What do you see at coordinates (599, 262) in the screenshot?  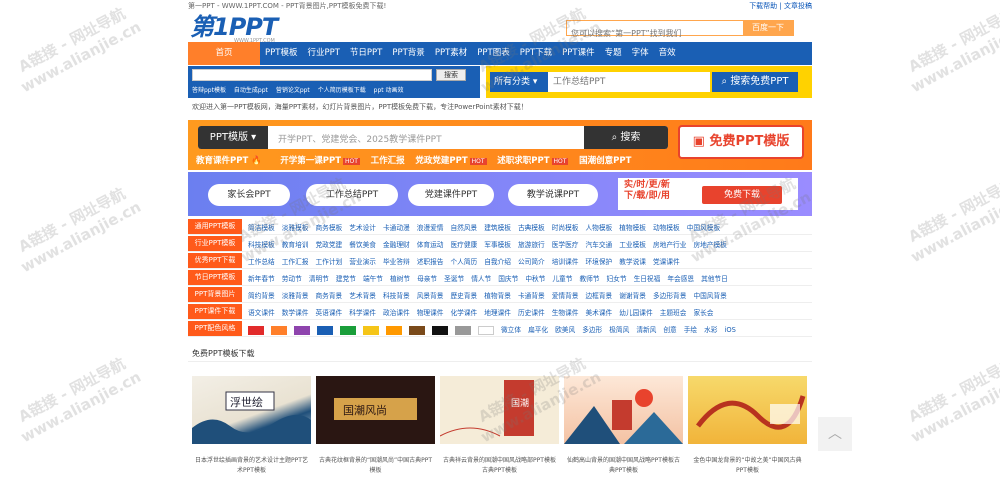 I see `category-link: 环境保护` at bounding box center [599, 262].